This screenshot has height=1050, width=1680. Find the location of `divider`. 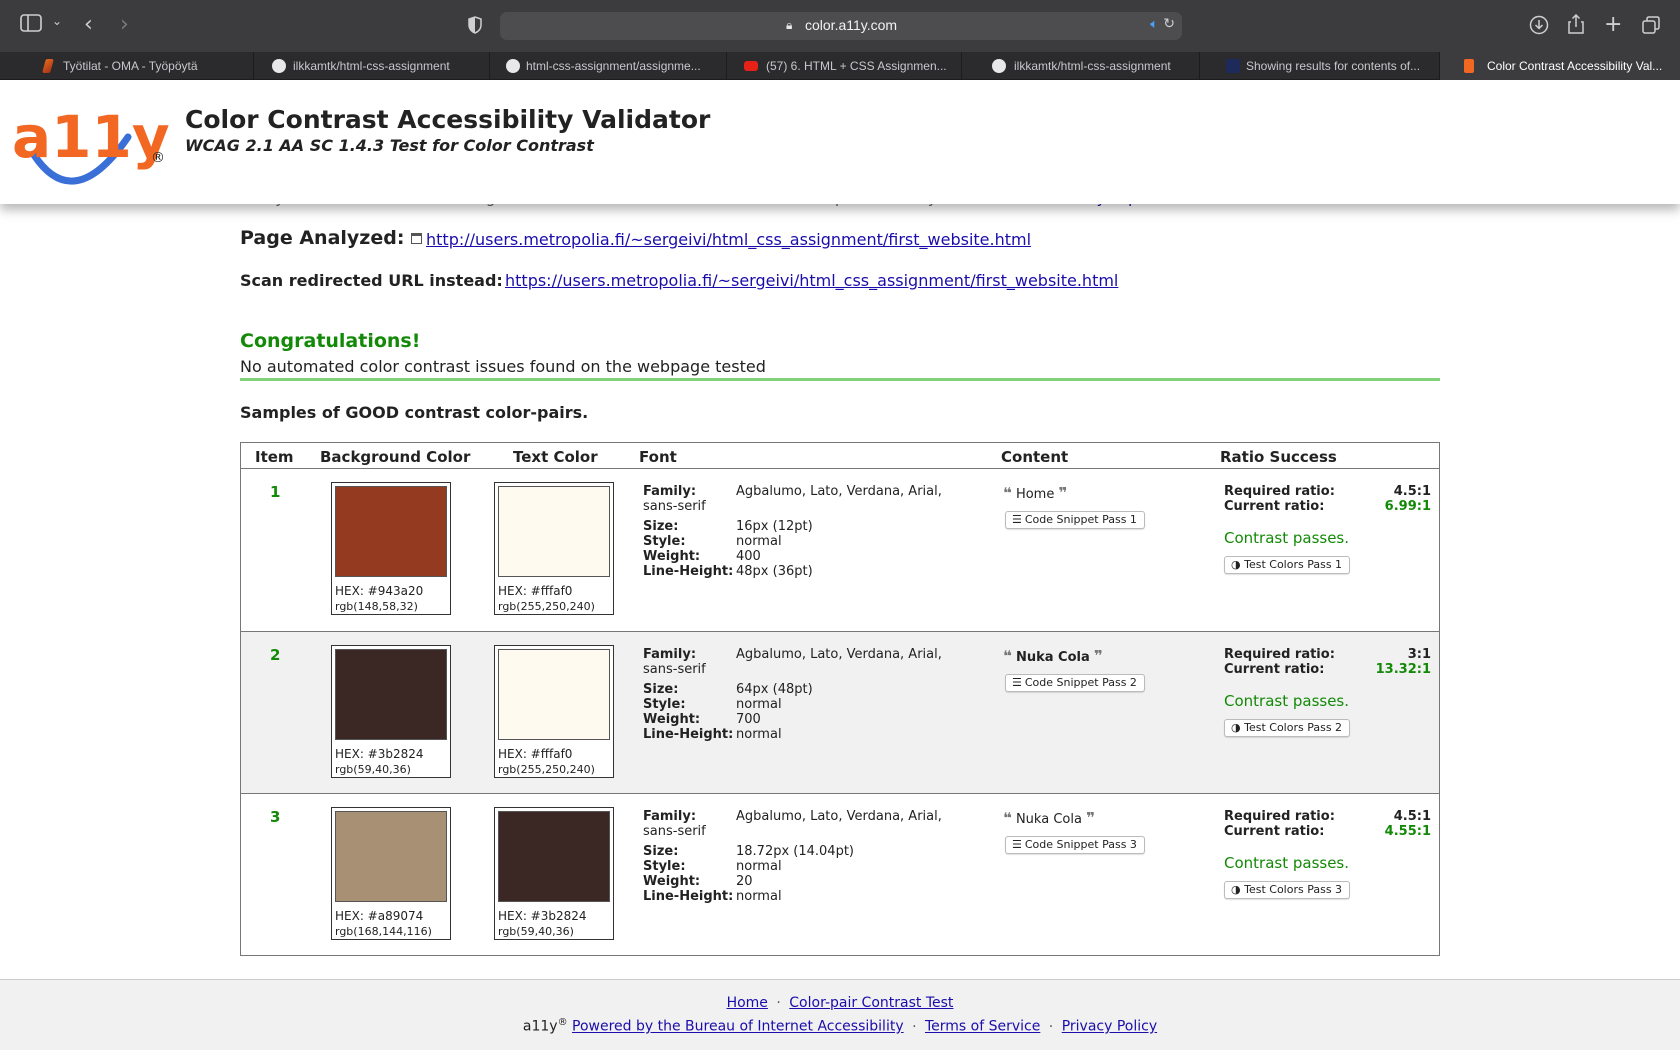

divider is located at coordinates (840, 379).